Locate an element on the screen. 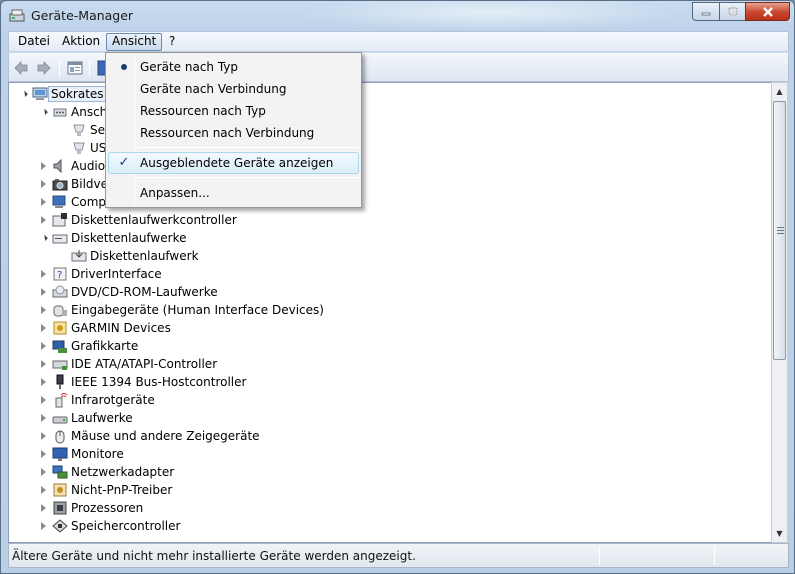 The height and width of the screenshot is (574, 795). tree-leaf-usb: US is located at coordinates (88, 148).